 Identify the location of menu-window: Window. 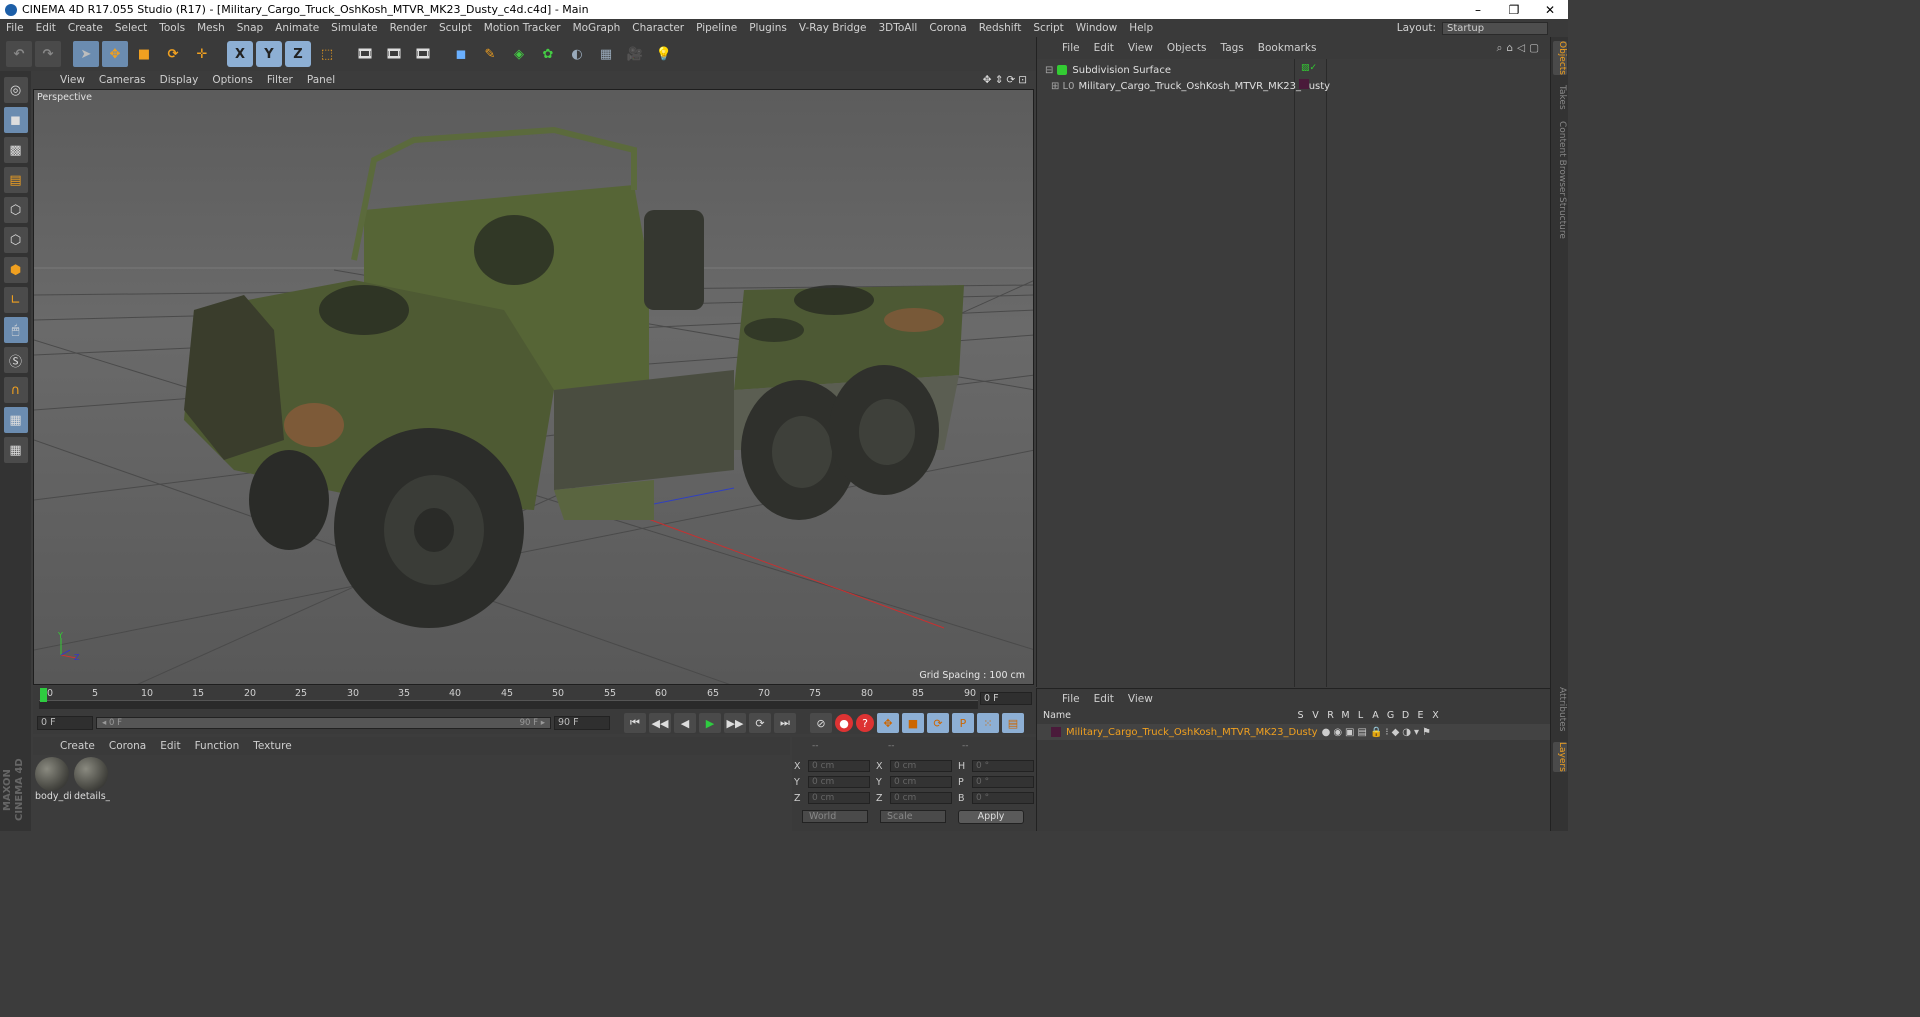
(1096, 28).